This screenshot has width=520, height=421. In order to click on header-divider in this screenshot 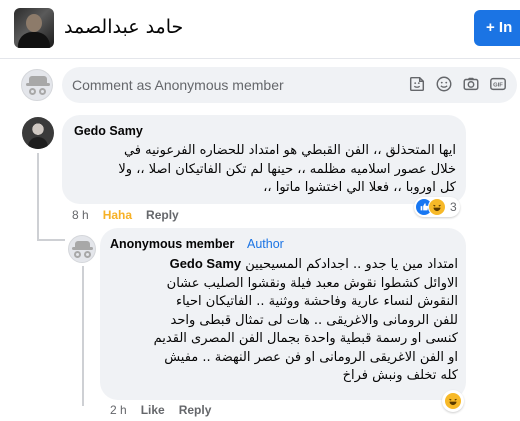, I will do `click(260, 58)`.